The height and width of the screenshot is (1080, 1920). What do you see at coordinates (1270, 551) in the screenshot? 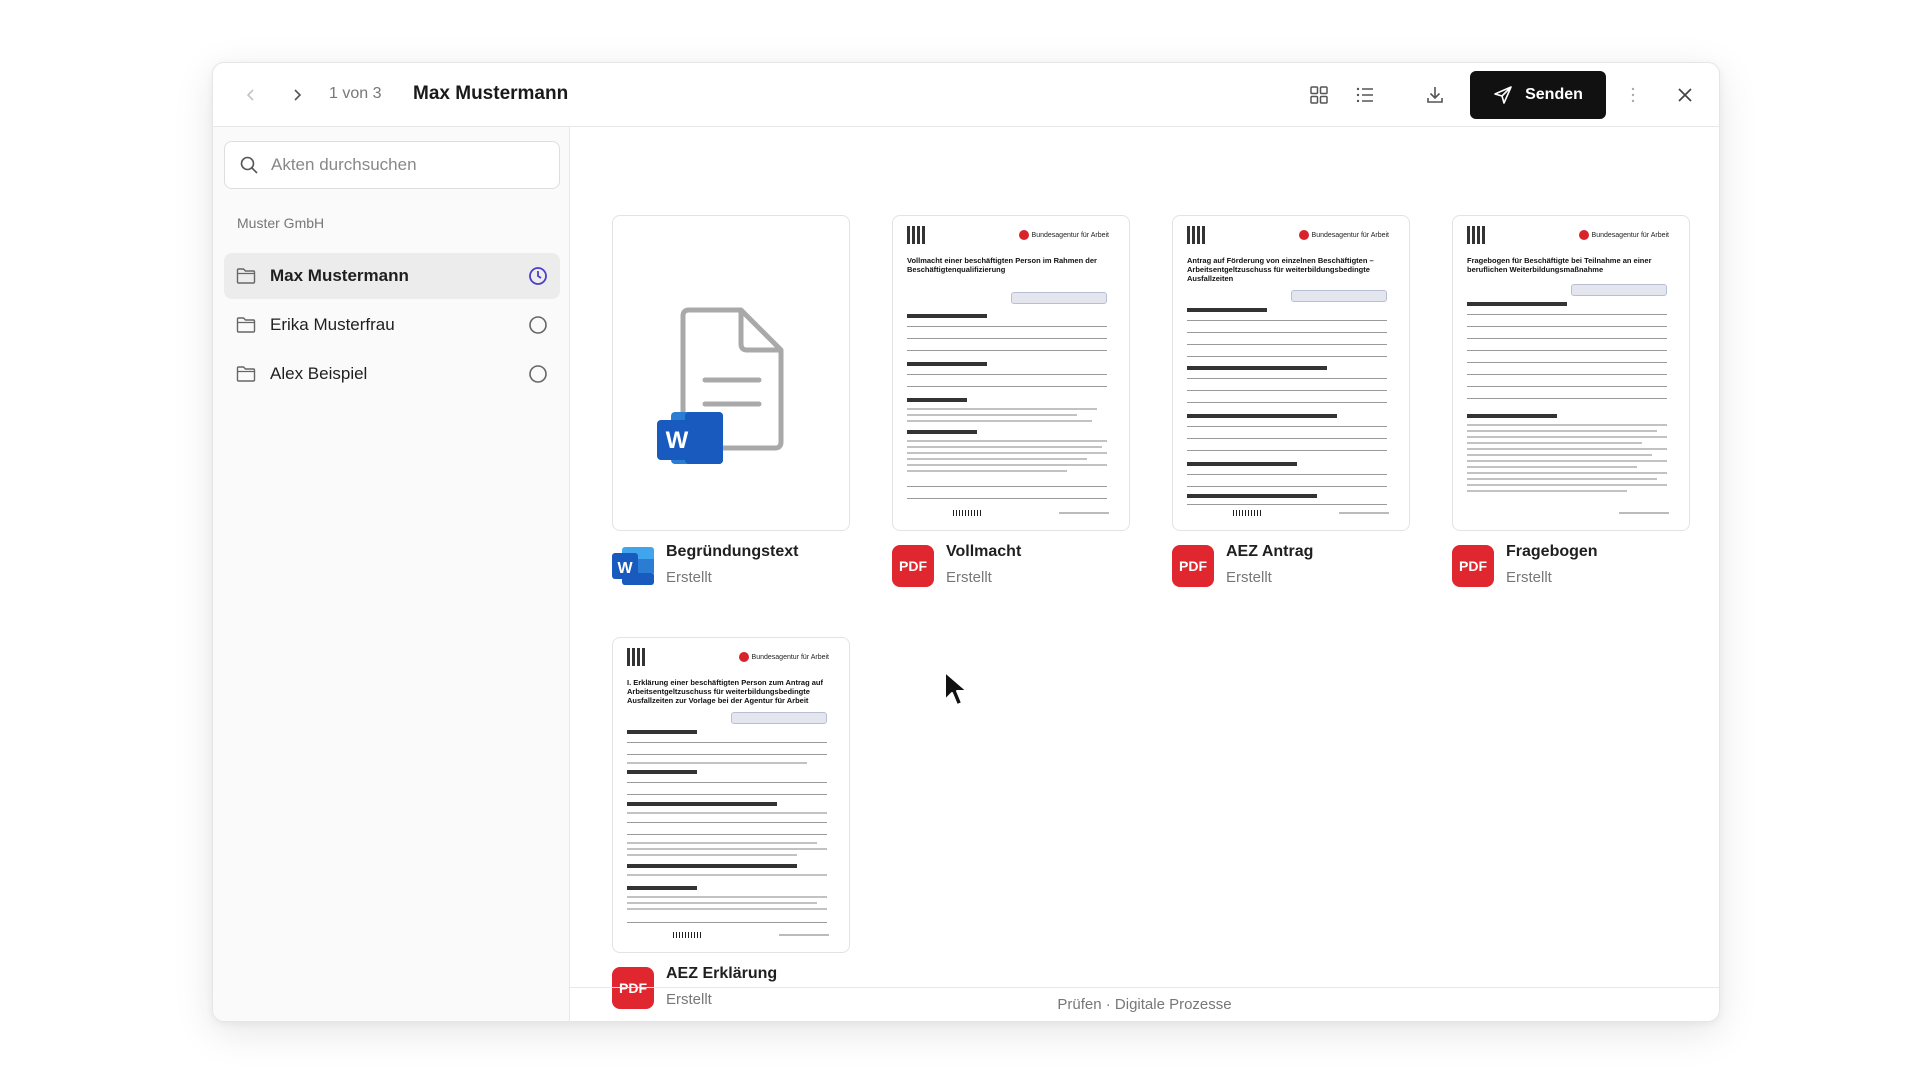
I see `document-name: AEZ Antrag` at bounding box center [1270, 551].